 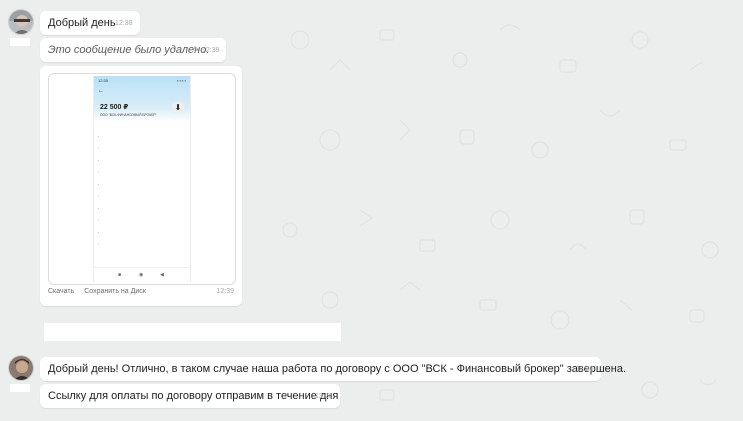 I want to click on download-link: Скачать, so click(x=61, y=291).